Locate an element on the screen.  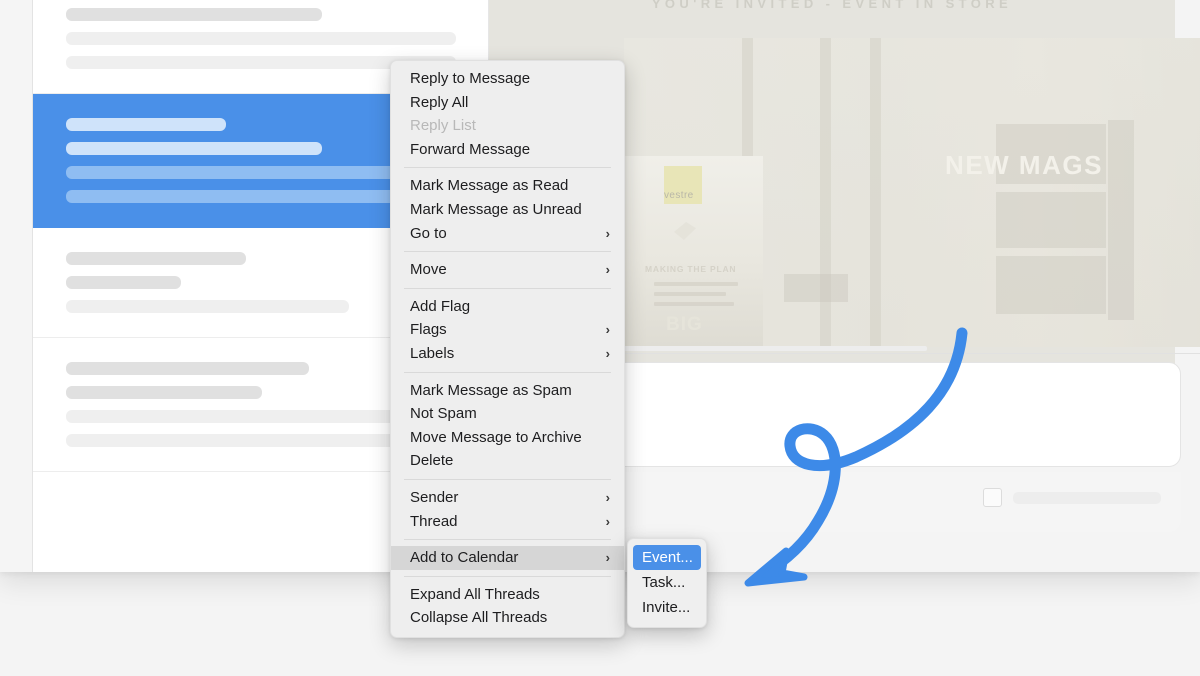
menu-item-expand-all-threads: Expand All Threads is located at coordinates (507, 595).